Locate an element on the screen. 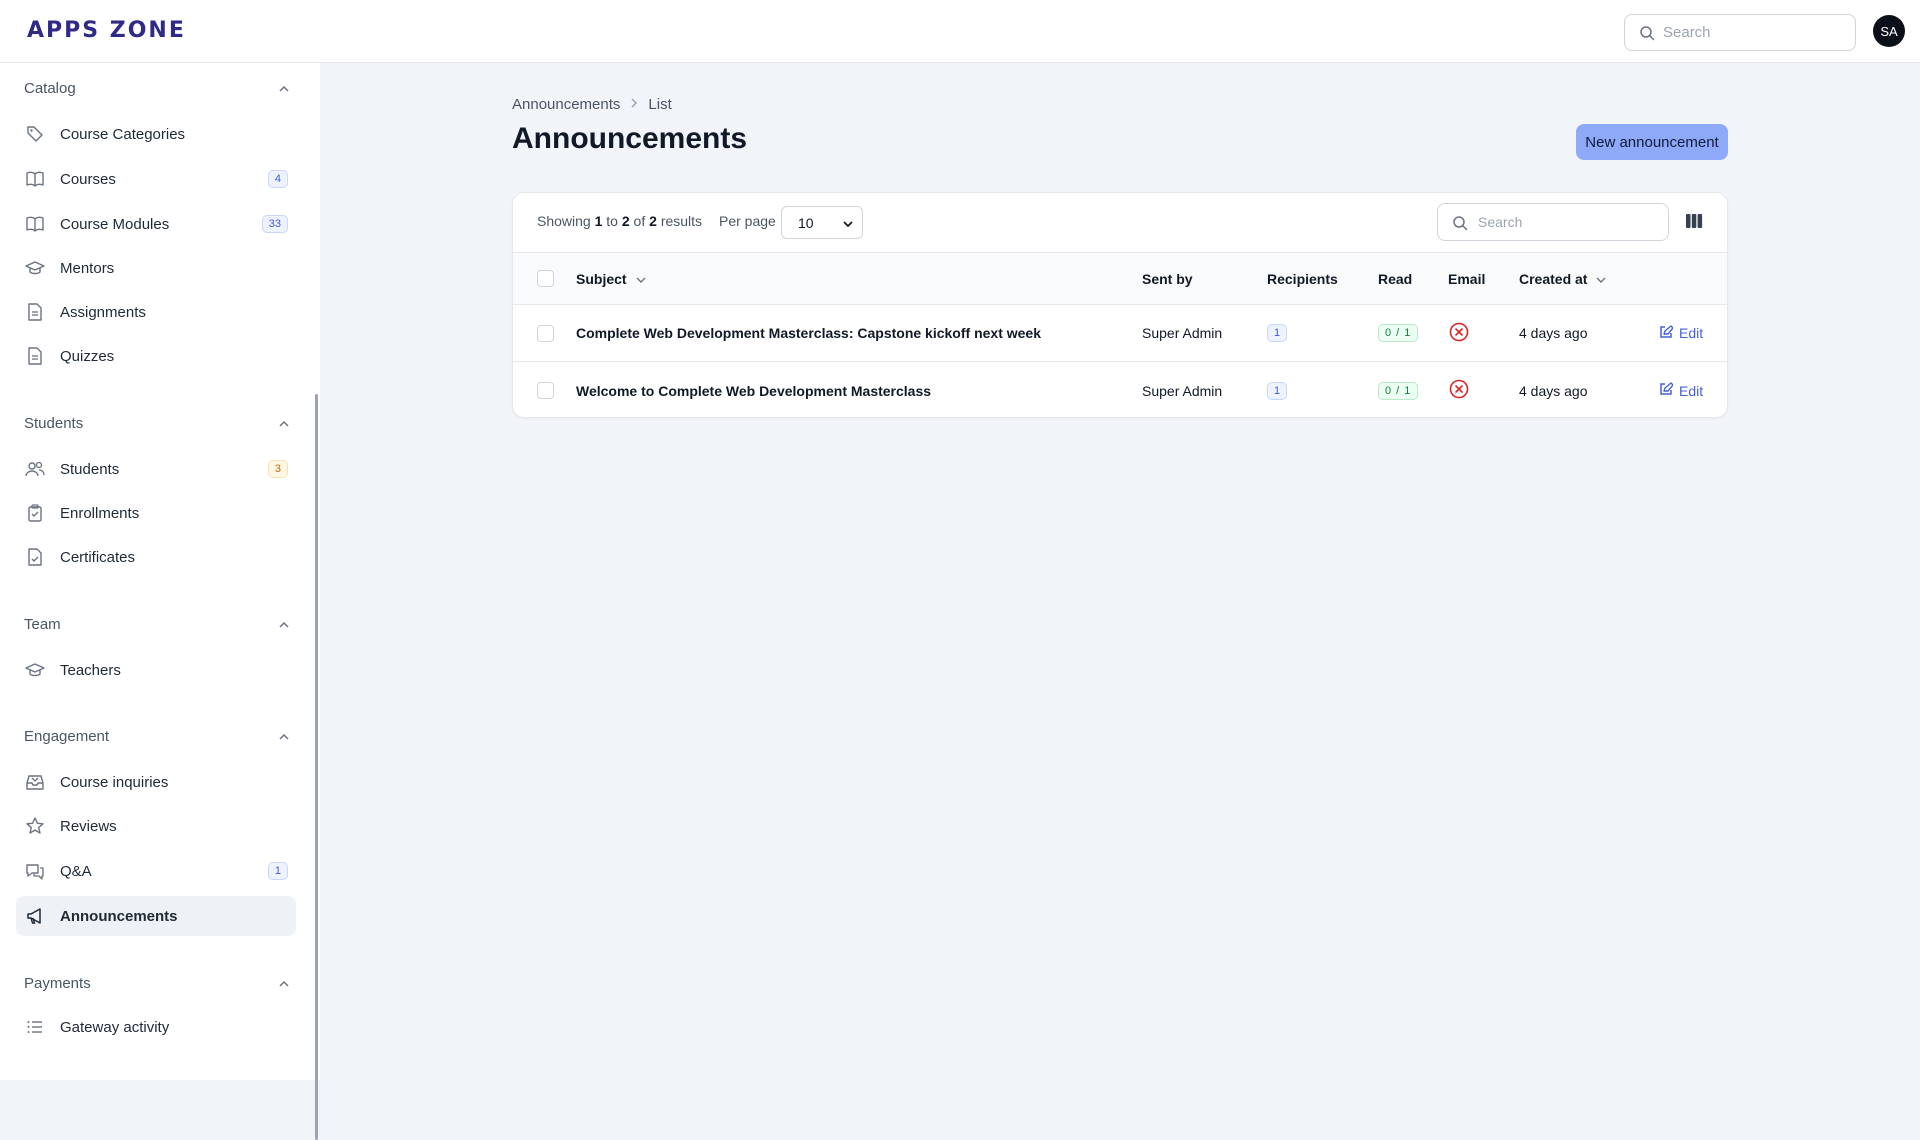  global-search-input: Search is located at coordinates (1740, 32).